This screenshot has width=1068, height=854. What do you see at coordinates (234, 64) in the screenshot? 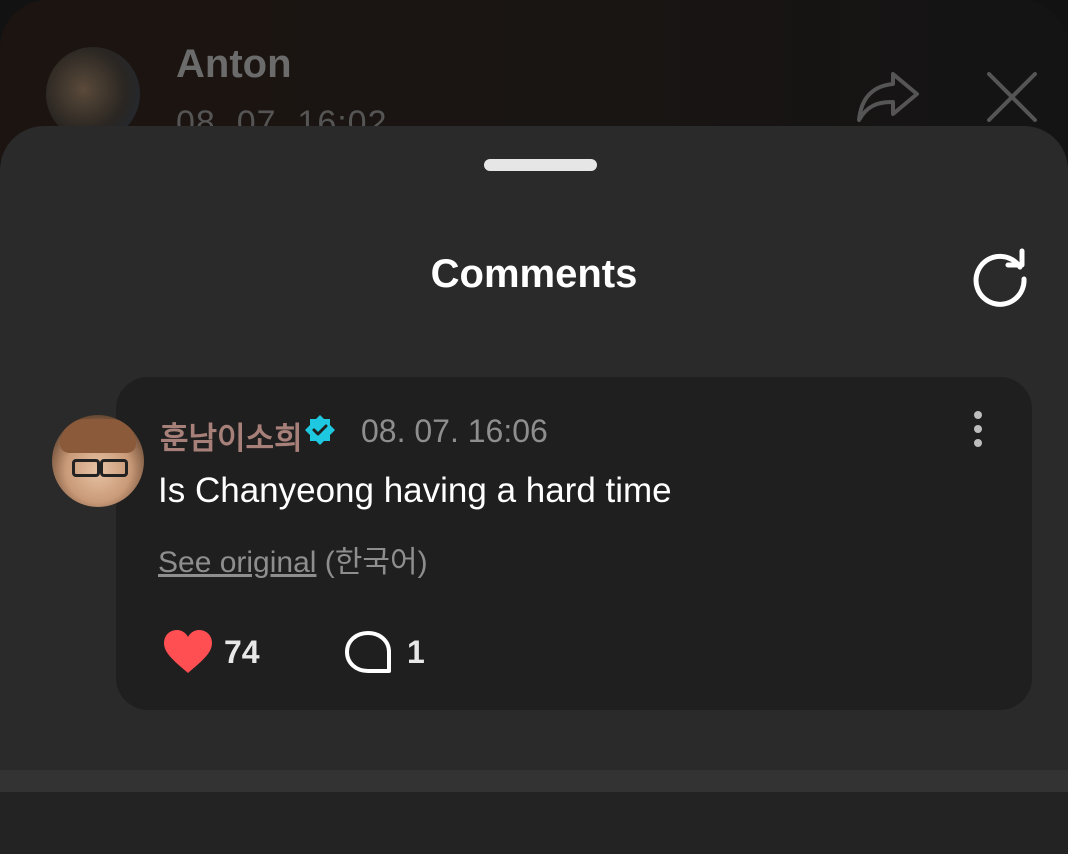
I see `post-author-name: Anton` at bounding box center [234, 64].